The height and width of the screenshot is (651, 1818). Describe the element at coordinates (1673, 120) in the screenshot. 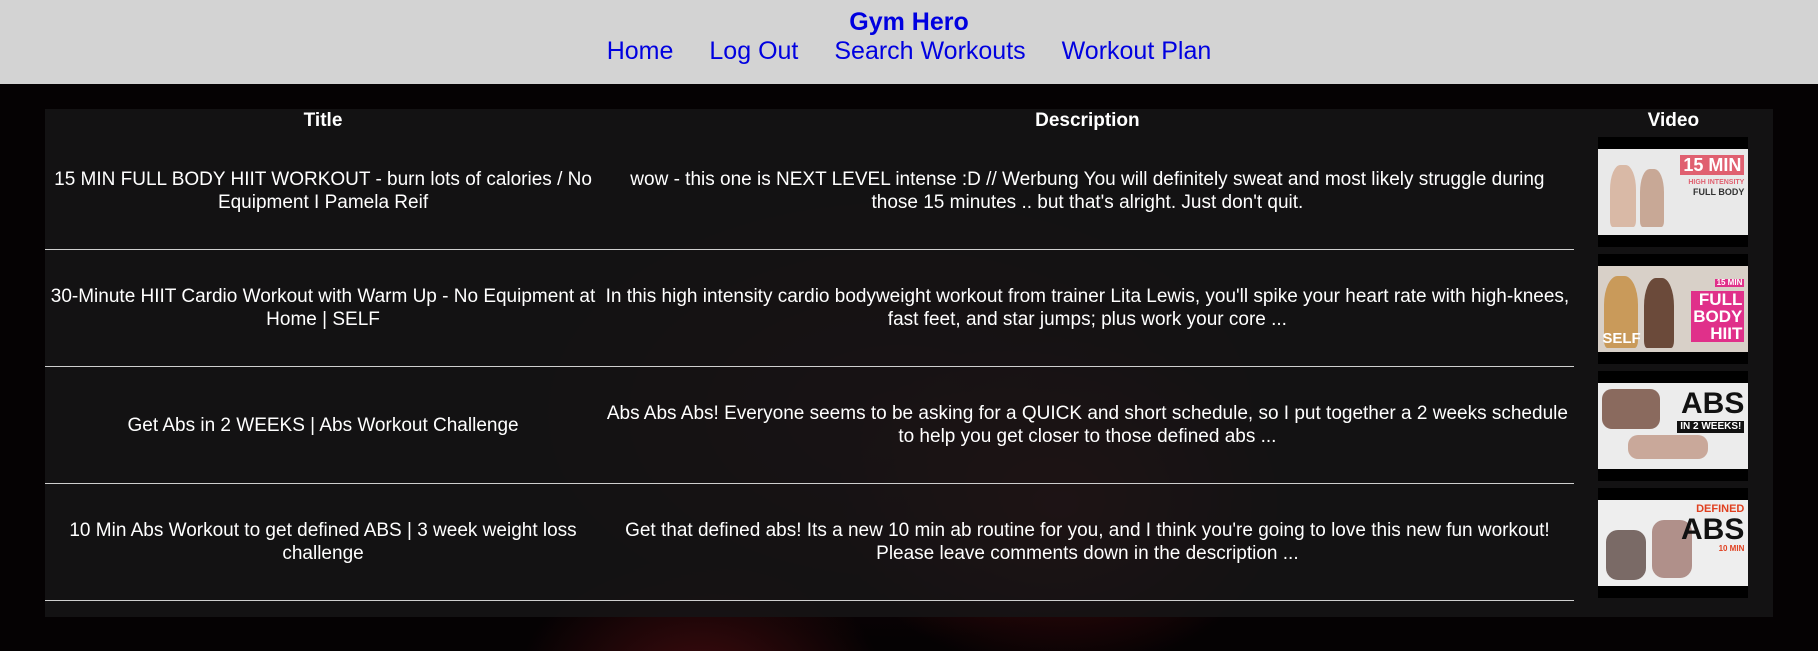

I see `column-header-video: Video` at that location.